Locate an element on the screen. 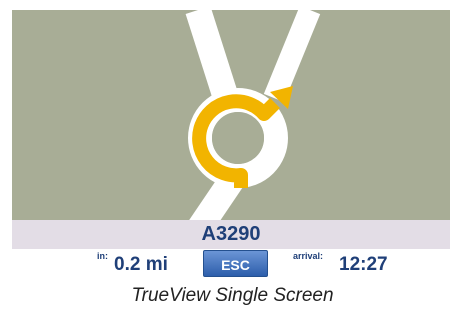 The height and width of the screenshot is (313, 465). road-right-branch is located at coordinates (292, 56).